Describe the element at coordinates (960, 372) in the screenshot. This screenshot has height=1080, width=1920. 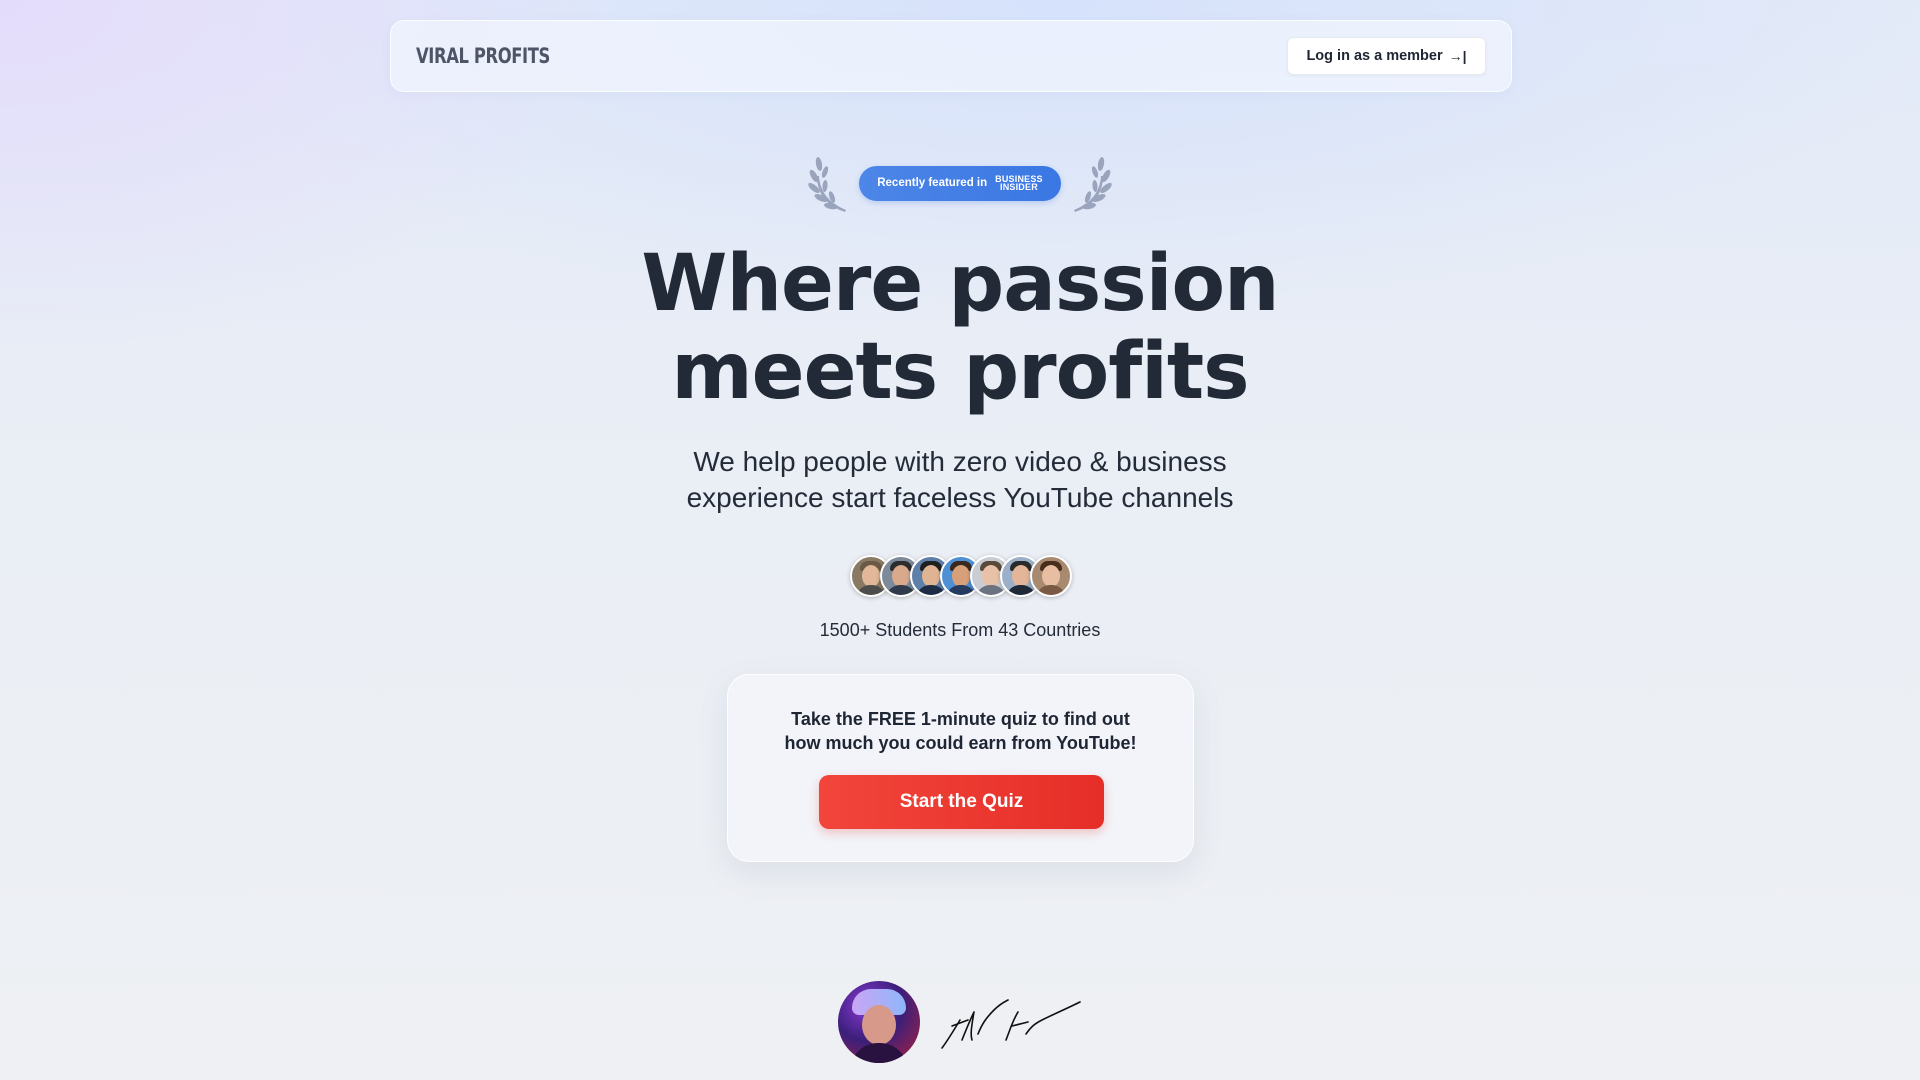
I see `headline-line2: meets profits` at that location.